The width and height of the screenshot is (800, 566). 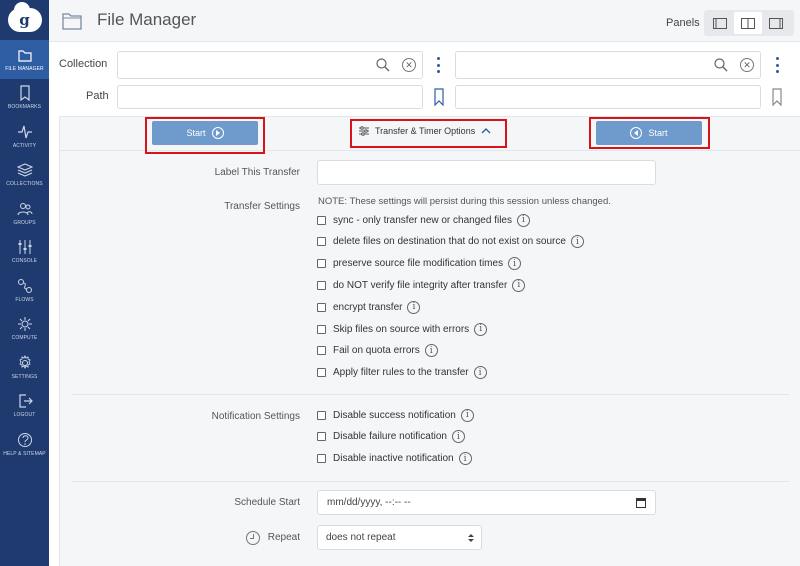 What do you see at coordinates (683, 23) in the screenshot?
I see `panels-label: Panels` at bounding box center [683, 23].